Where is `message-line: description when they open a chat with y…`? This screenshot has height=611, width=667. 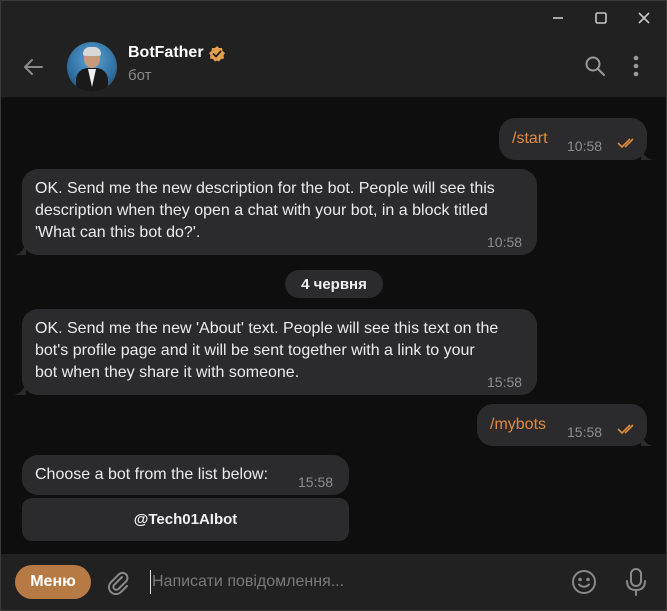
message-line: description when they open a chat with y… is located at coordinates (261, 210).